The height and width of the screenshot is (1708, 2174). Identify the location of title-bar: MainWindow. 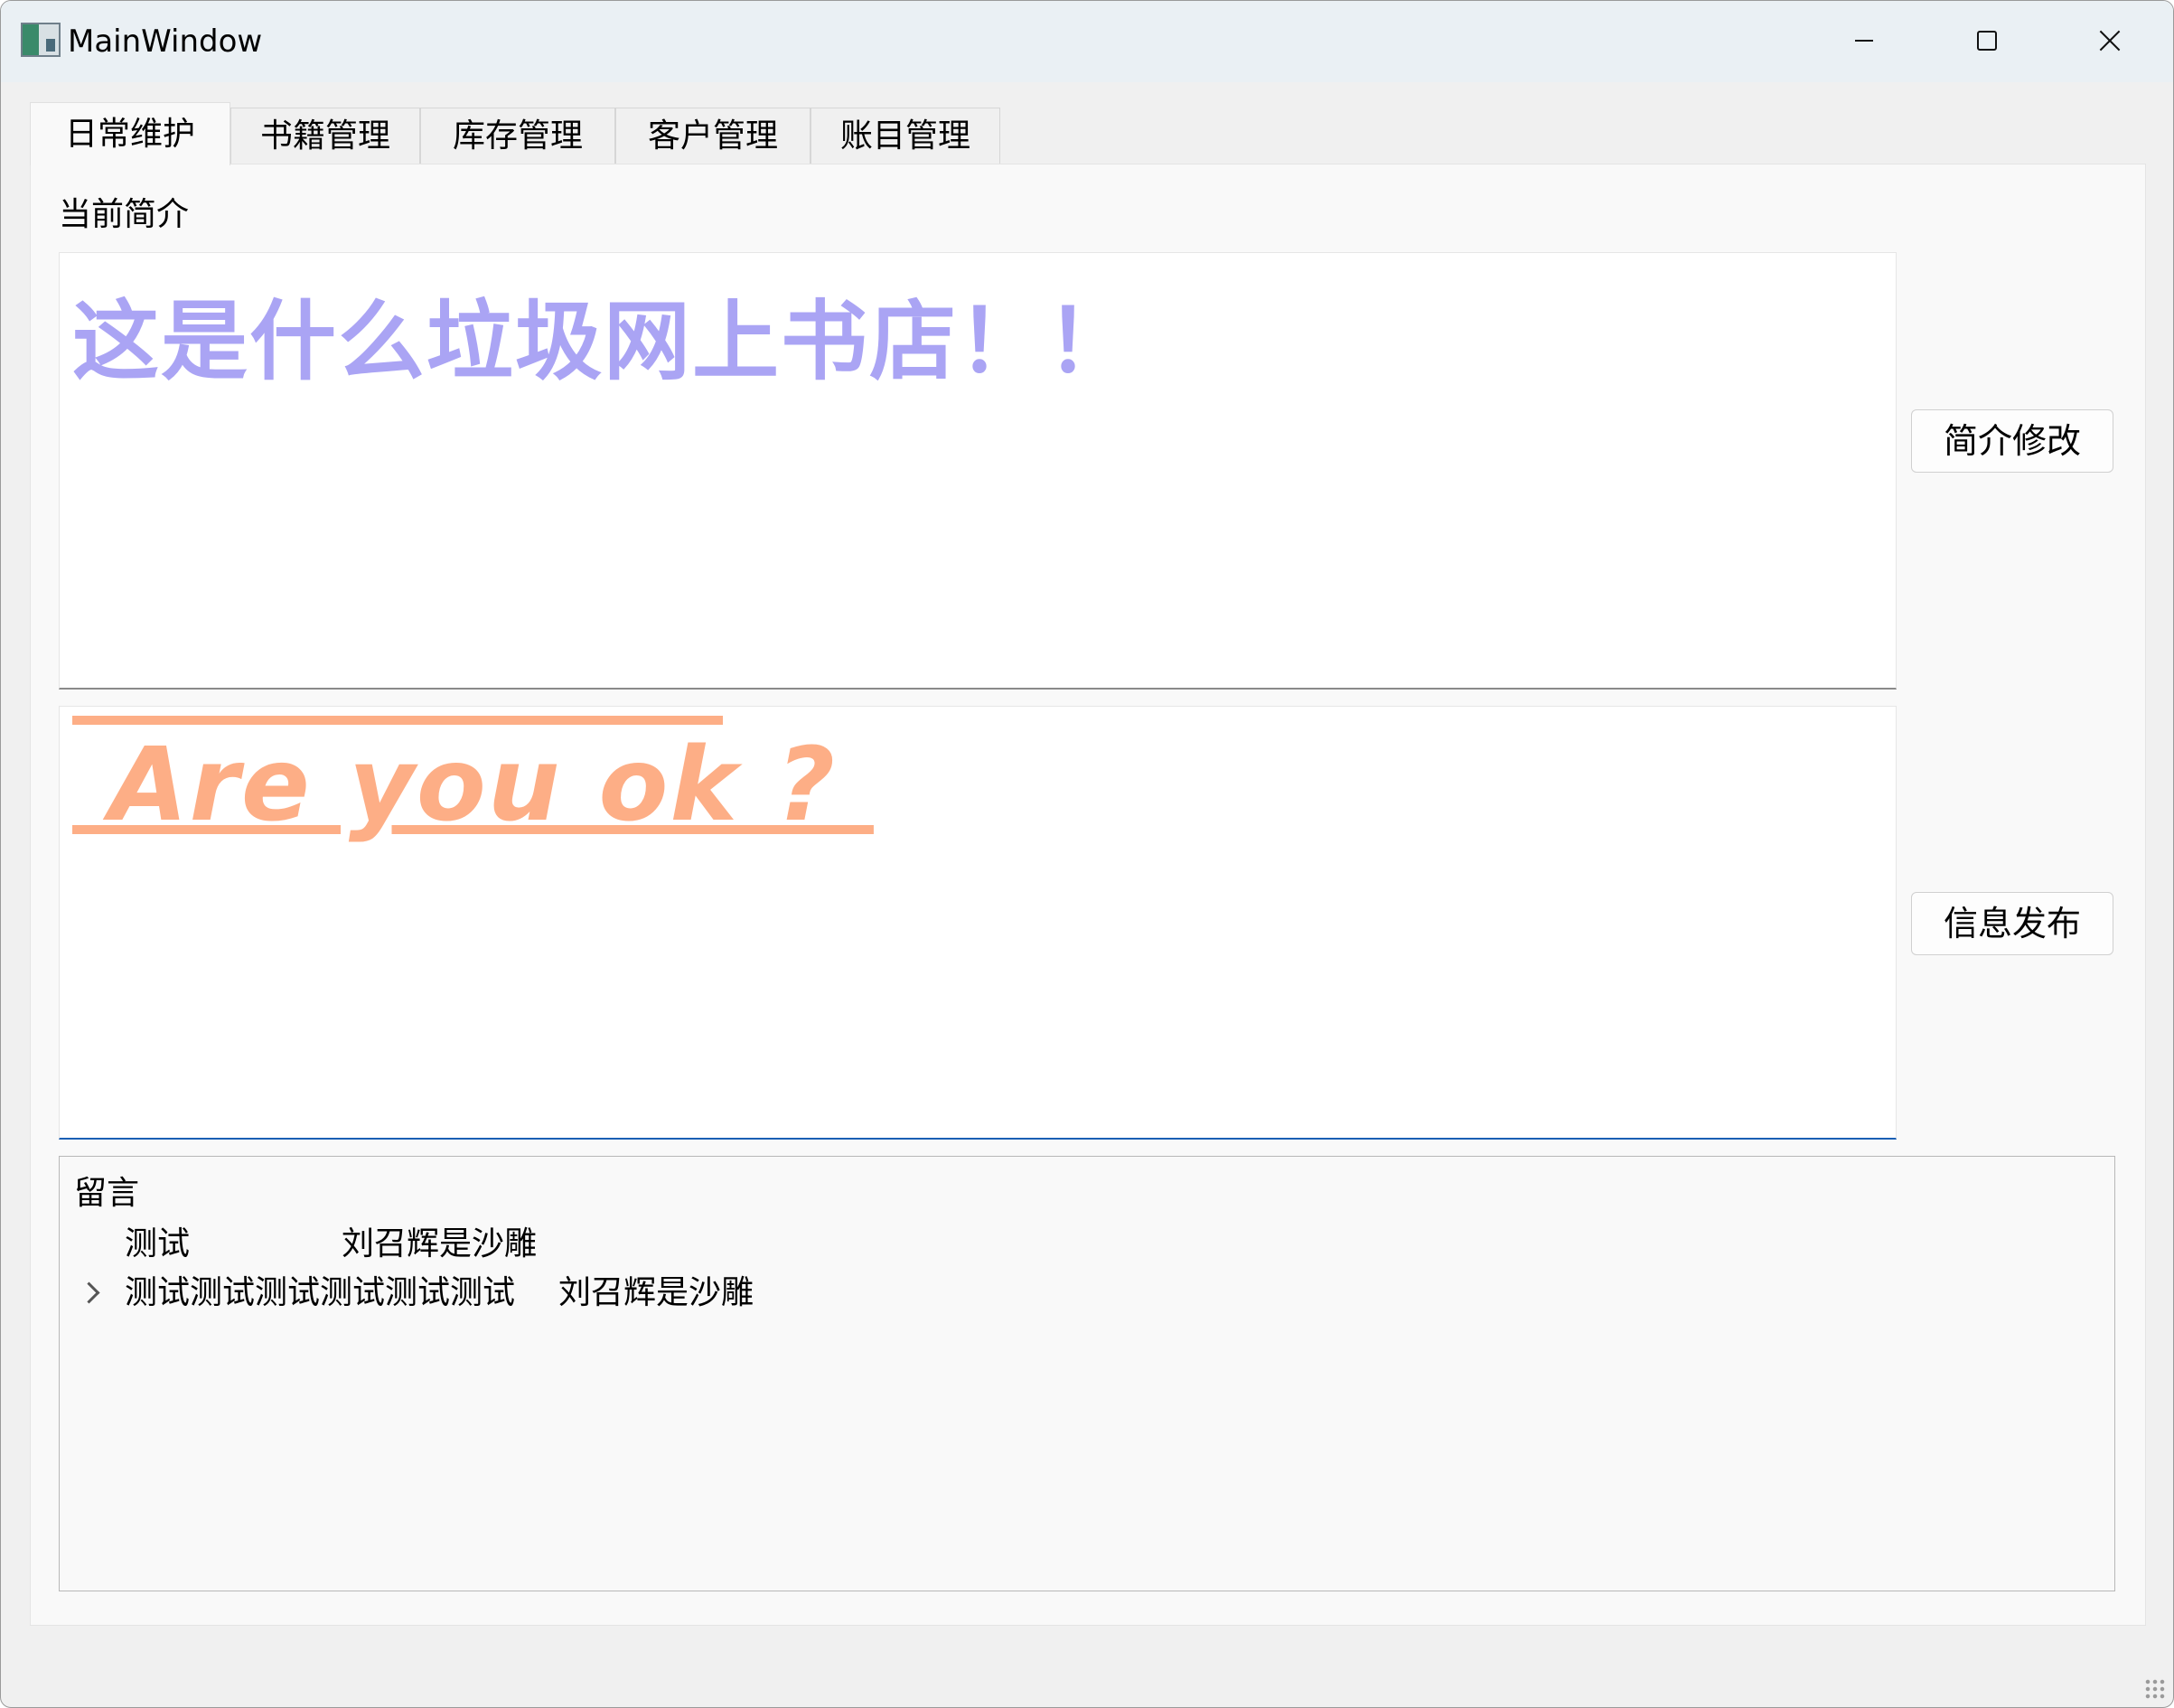
(1087, 41).